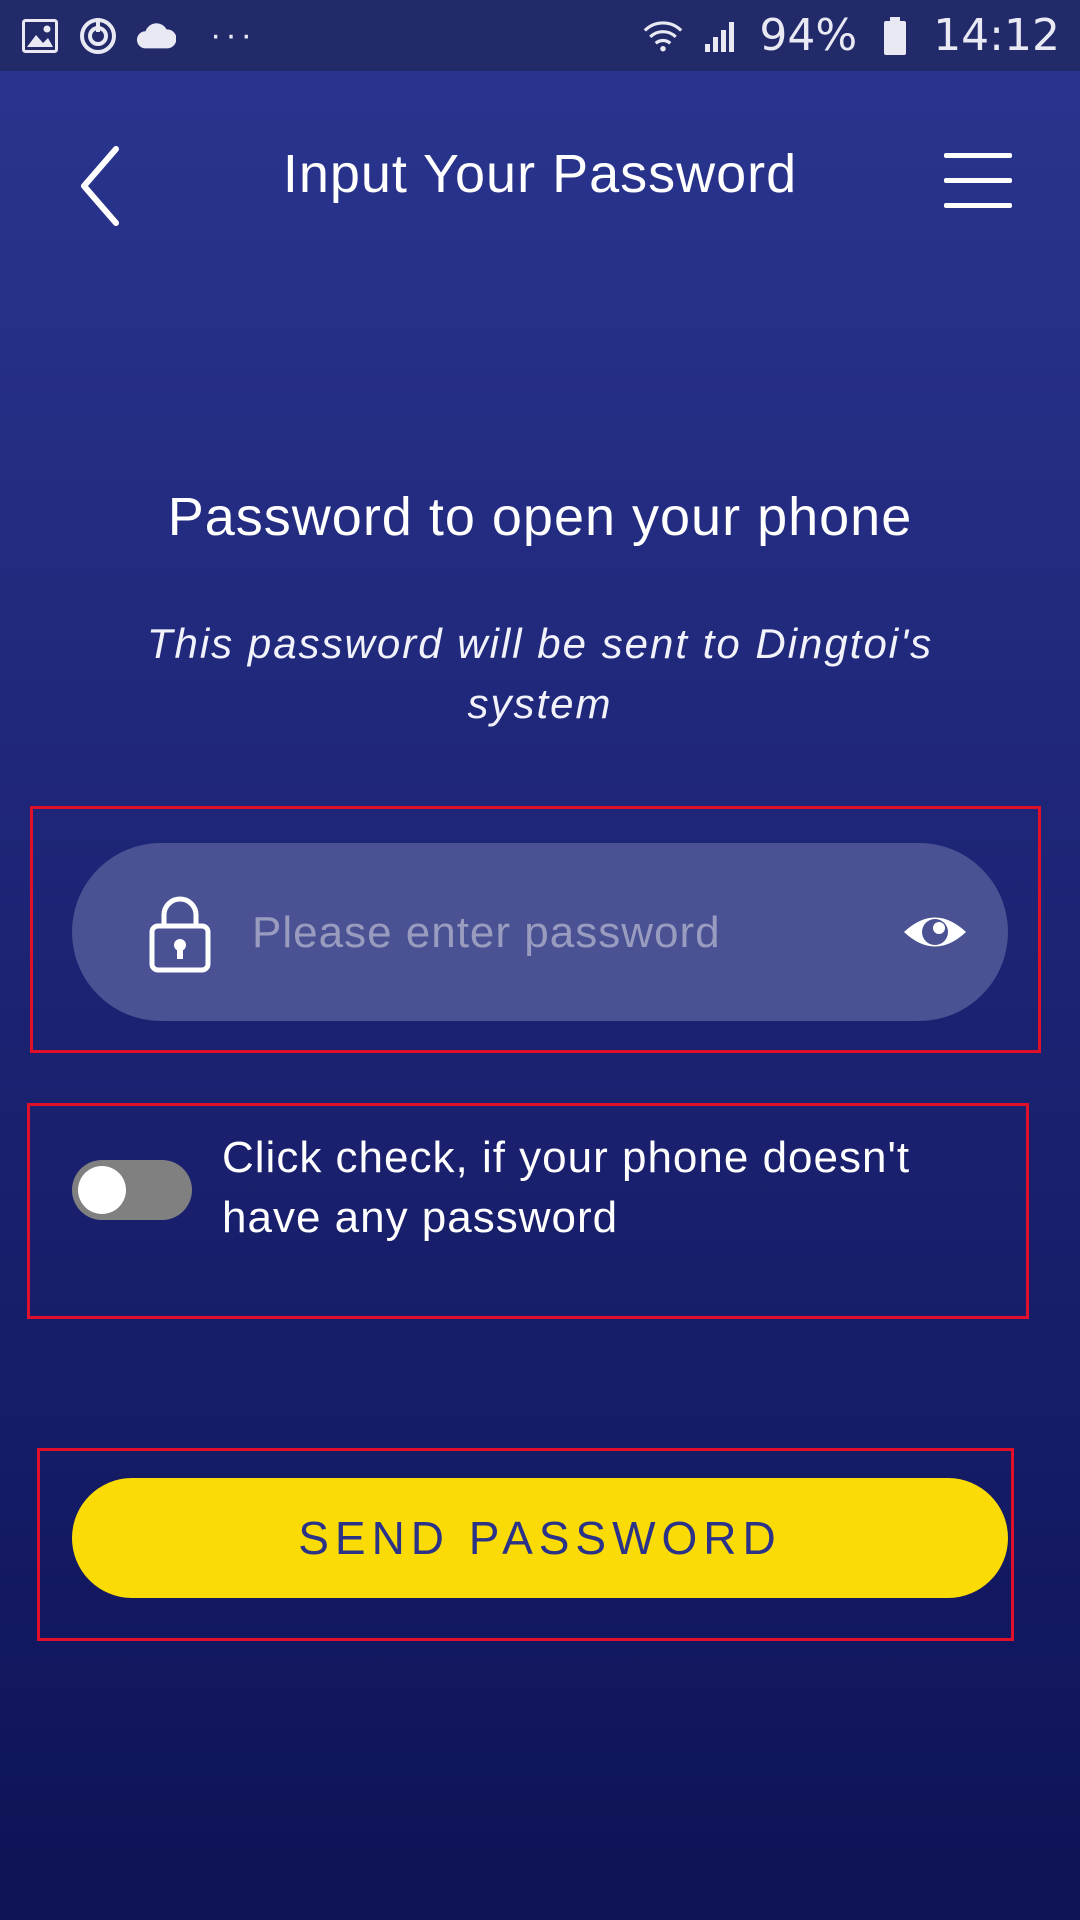  I want to click on hamburger-menu-icon, so click(978, 180).